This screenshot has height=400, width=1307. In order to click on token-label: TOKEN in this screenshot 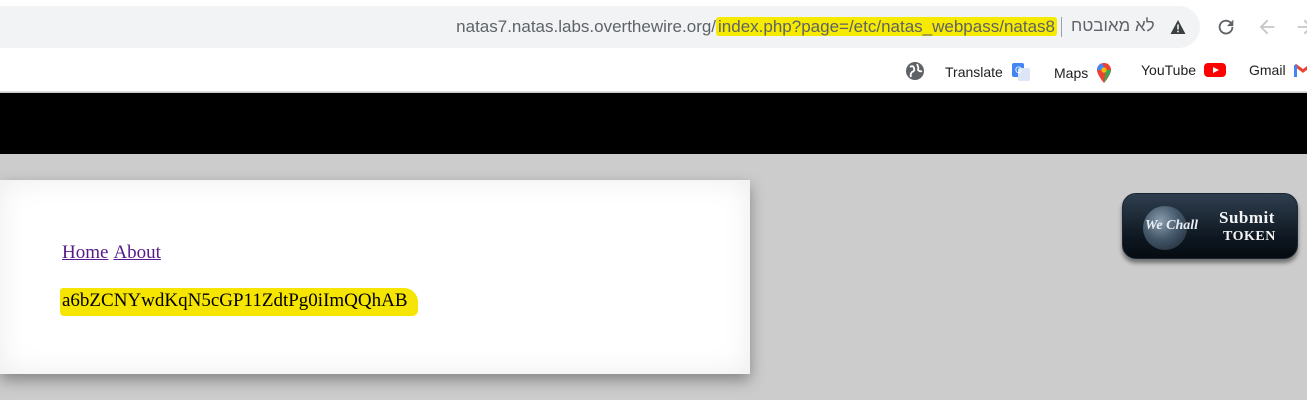, I will do `click(1249, 236)`.